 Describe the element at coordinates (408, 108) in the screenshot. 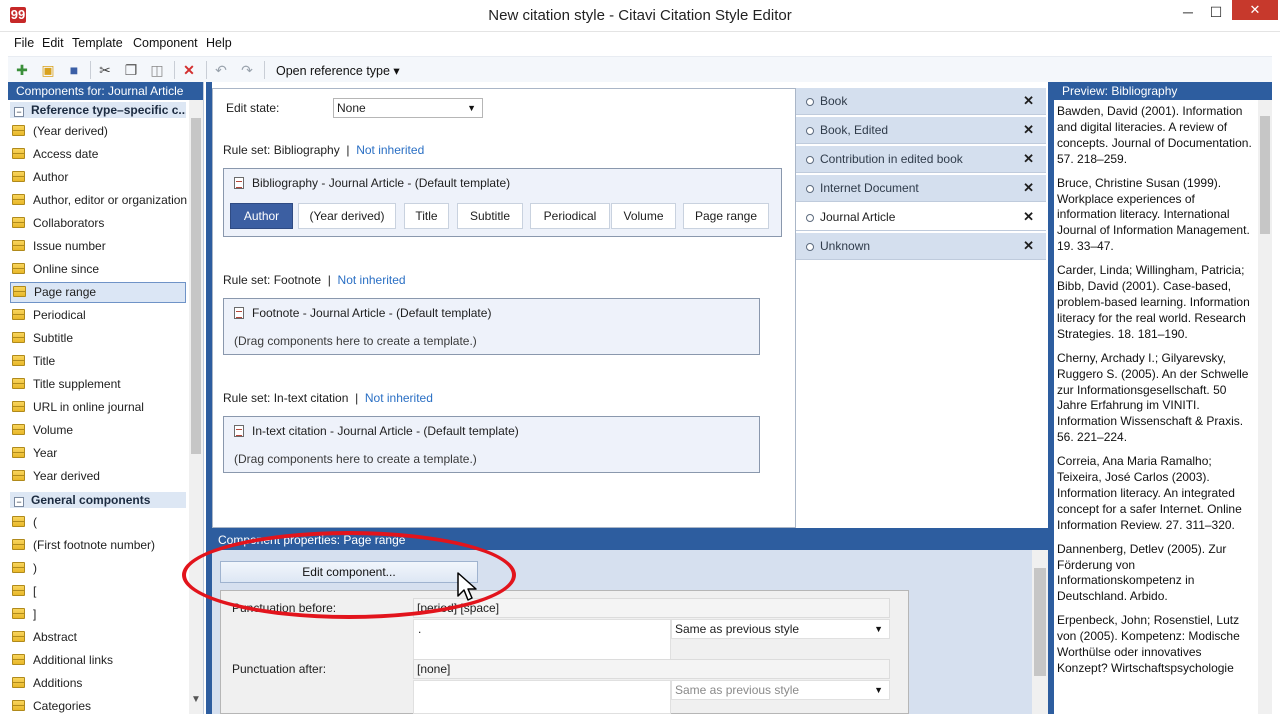

I see `edit-state-select: None ▼` at that location.